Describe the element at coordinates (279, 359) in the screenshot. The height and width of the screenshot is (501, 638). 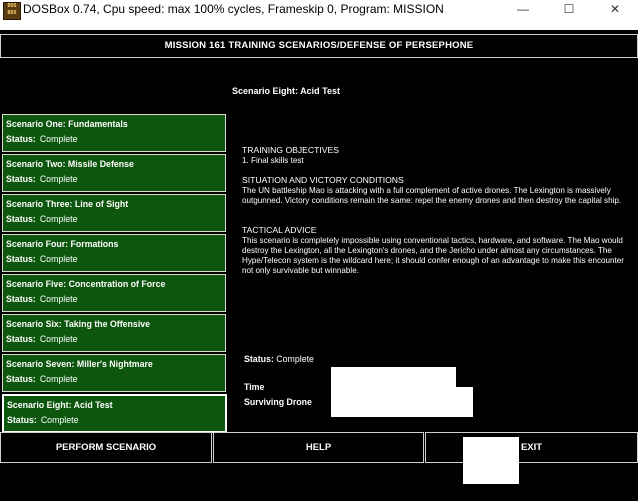
I see `detail-status: Status: Complete` at that location.